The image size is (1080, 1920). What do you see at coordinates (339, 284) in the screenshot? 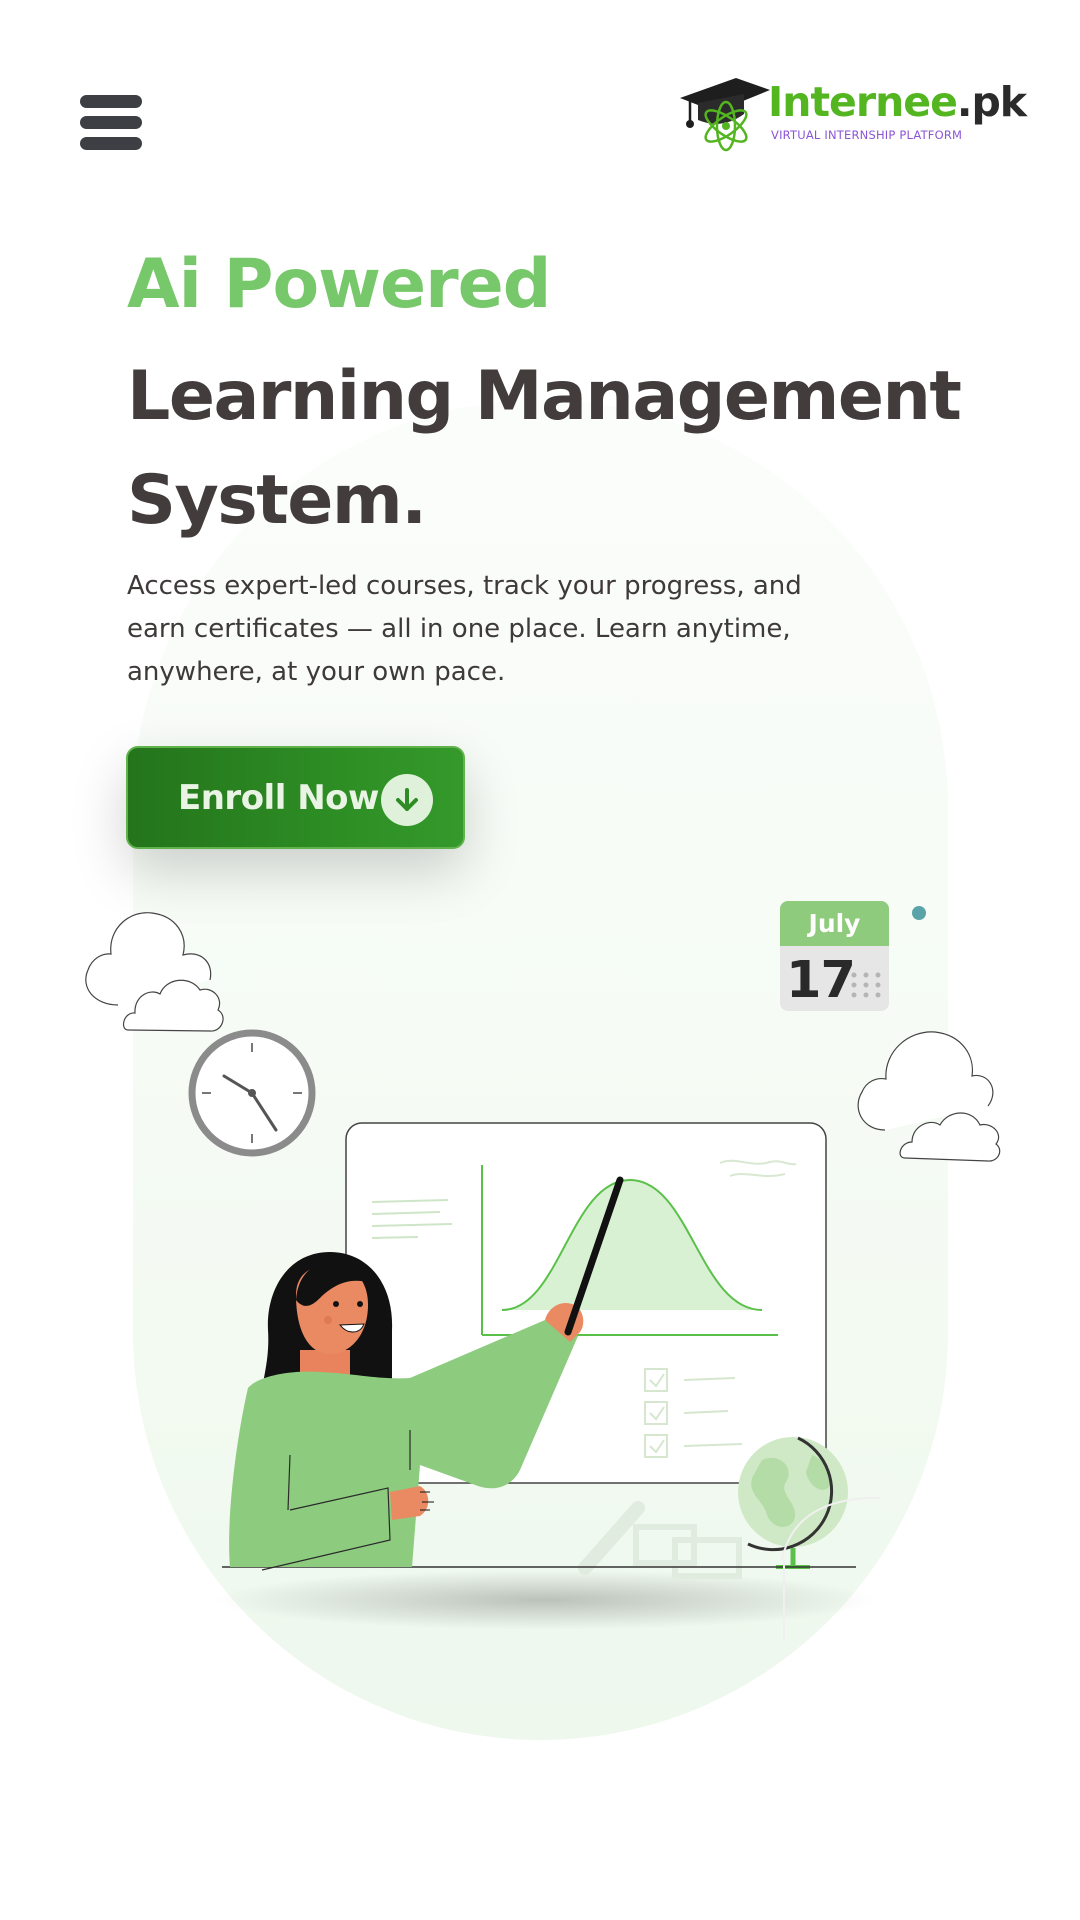
I see `hero-kicker: Ai Powered` at bounding box center [339, 284].